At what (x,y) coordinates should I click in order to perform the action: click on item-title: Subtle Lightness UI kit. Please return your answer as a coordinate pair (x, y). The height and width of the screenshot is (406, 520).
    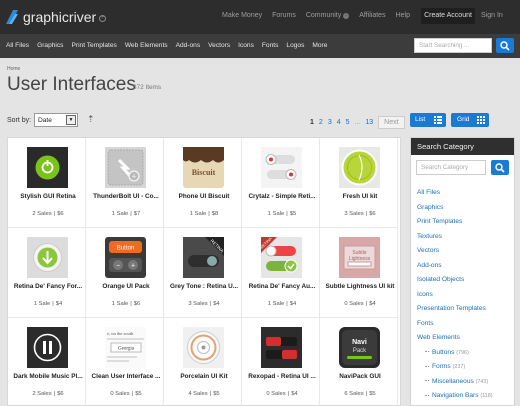
    Looking at the image, I should click on (360, 286).